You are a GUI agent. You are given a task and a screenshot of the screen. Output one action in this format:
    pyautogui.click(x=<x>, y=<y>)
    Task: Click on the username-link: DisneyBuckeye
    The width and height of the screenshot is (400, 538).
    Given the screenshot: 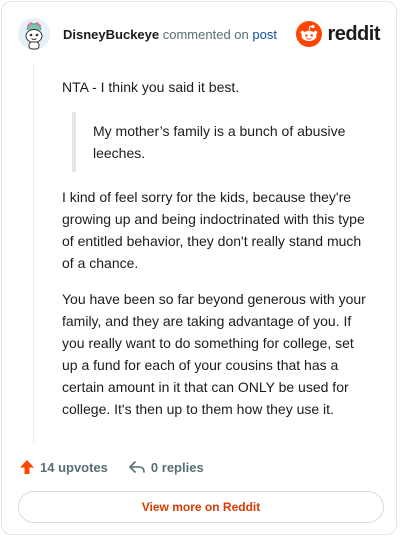 What is the action you would take?
    pyautogui.click(x=111, y=34)
    